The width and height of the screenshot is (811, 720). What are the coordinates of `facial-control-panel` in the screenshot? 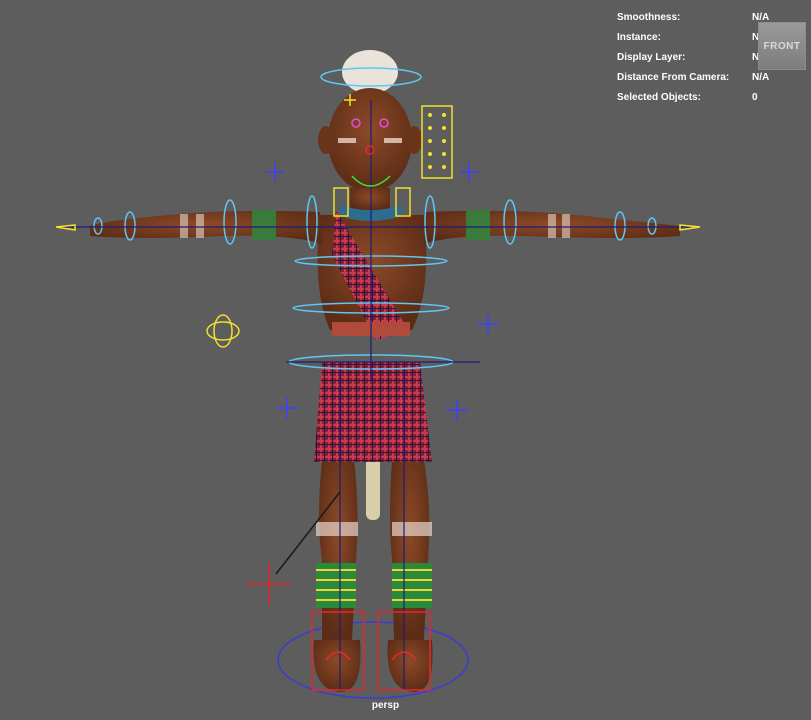 It's located at (437, 142).